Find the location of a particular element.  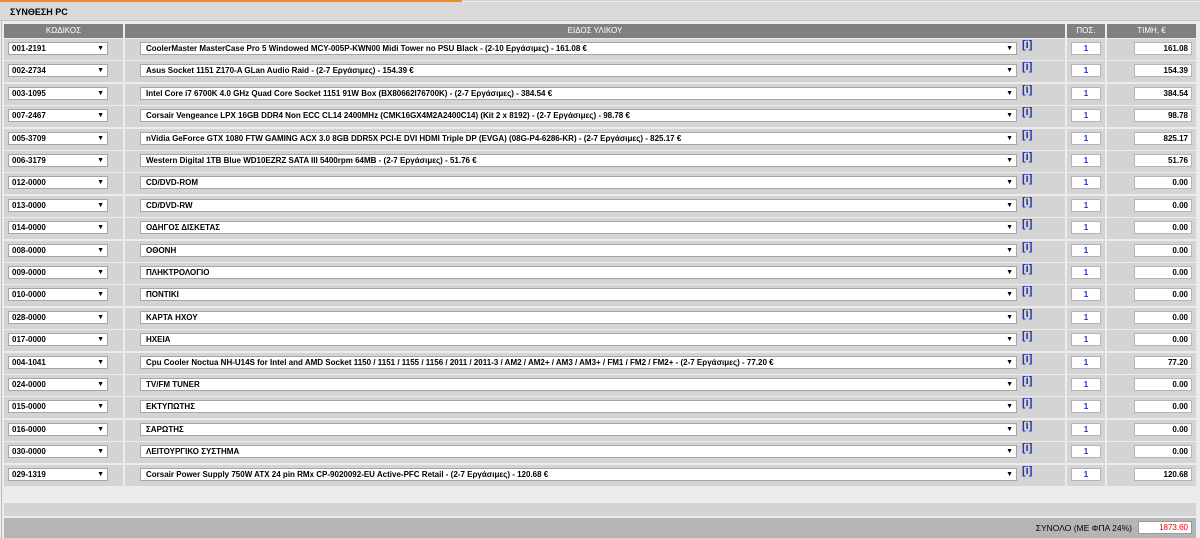

description-select: ΣΑΡΩΤΗΣ ▼ is located at coordinates (578, 429).